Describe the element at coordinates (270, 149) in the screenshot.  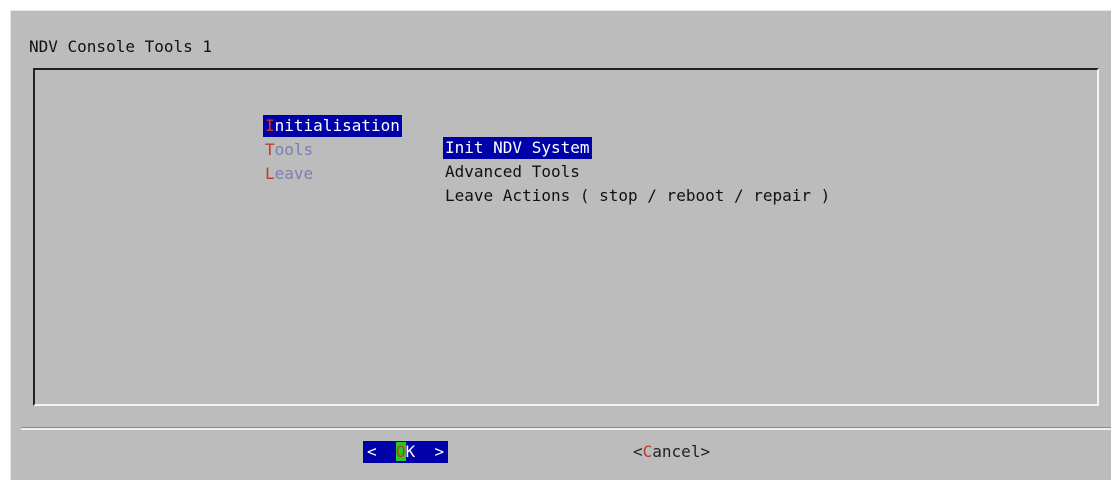
I see `menu-item-hotkey: T` at that location.